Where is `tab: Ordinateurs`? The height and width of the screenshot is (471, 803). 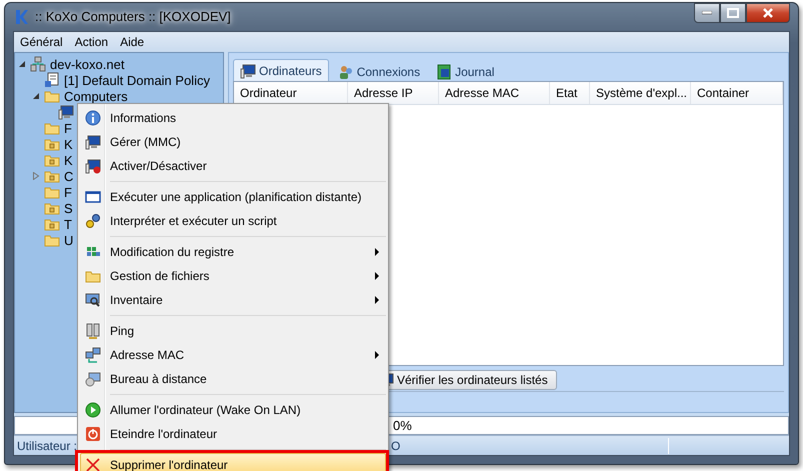 tab: Ordinateurs is located at coordinates (281, 70).